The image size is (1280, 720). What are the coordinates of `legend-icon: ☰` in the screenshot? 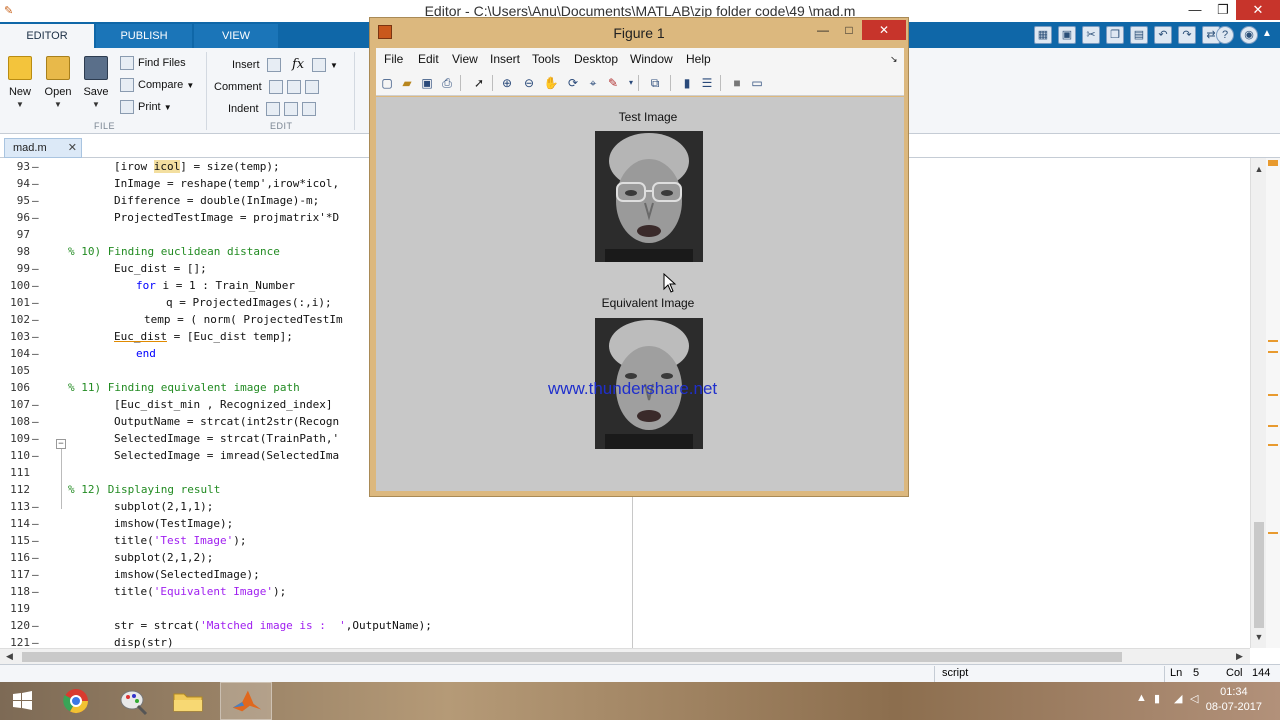 It's located at (707, 83).